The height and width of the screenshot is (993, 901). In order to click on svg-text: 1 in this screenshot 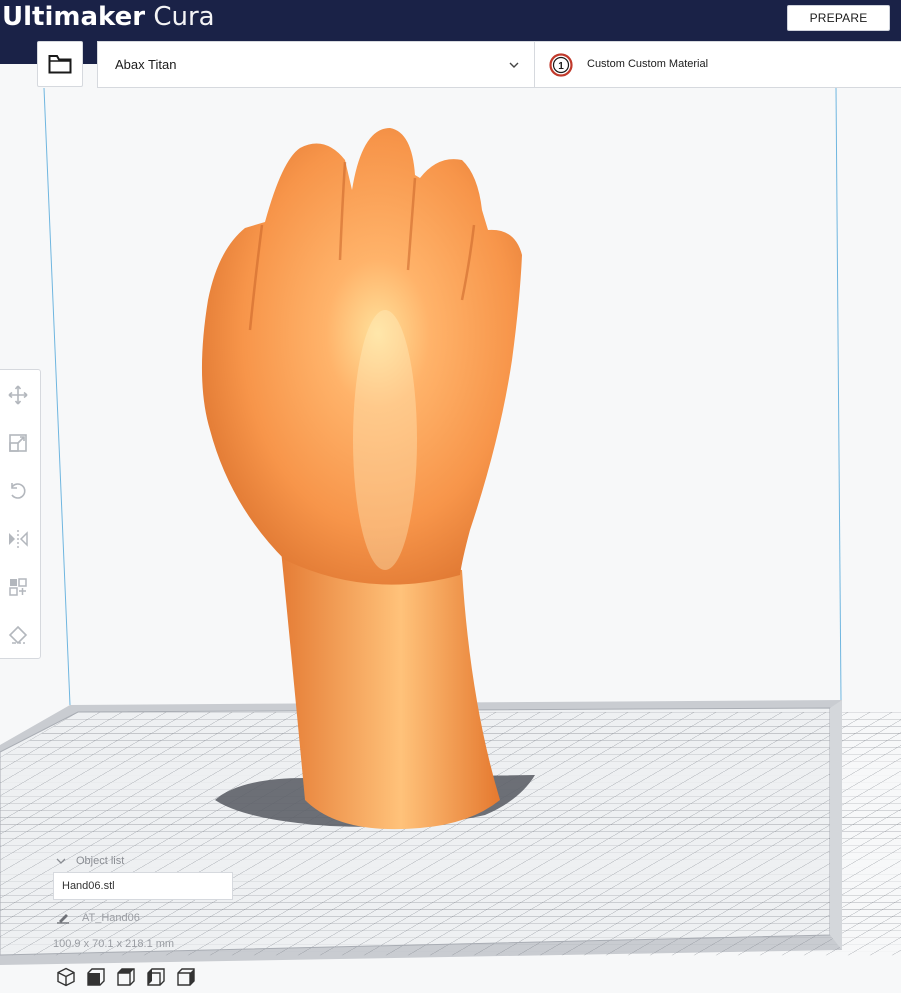, I will do `click(561, 66)`.